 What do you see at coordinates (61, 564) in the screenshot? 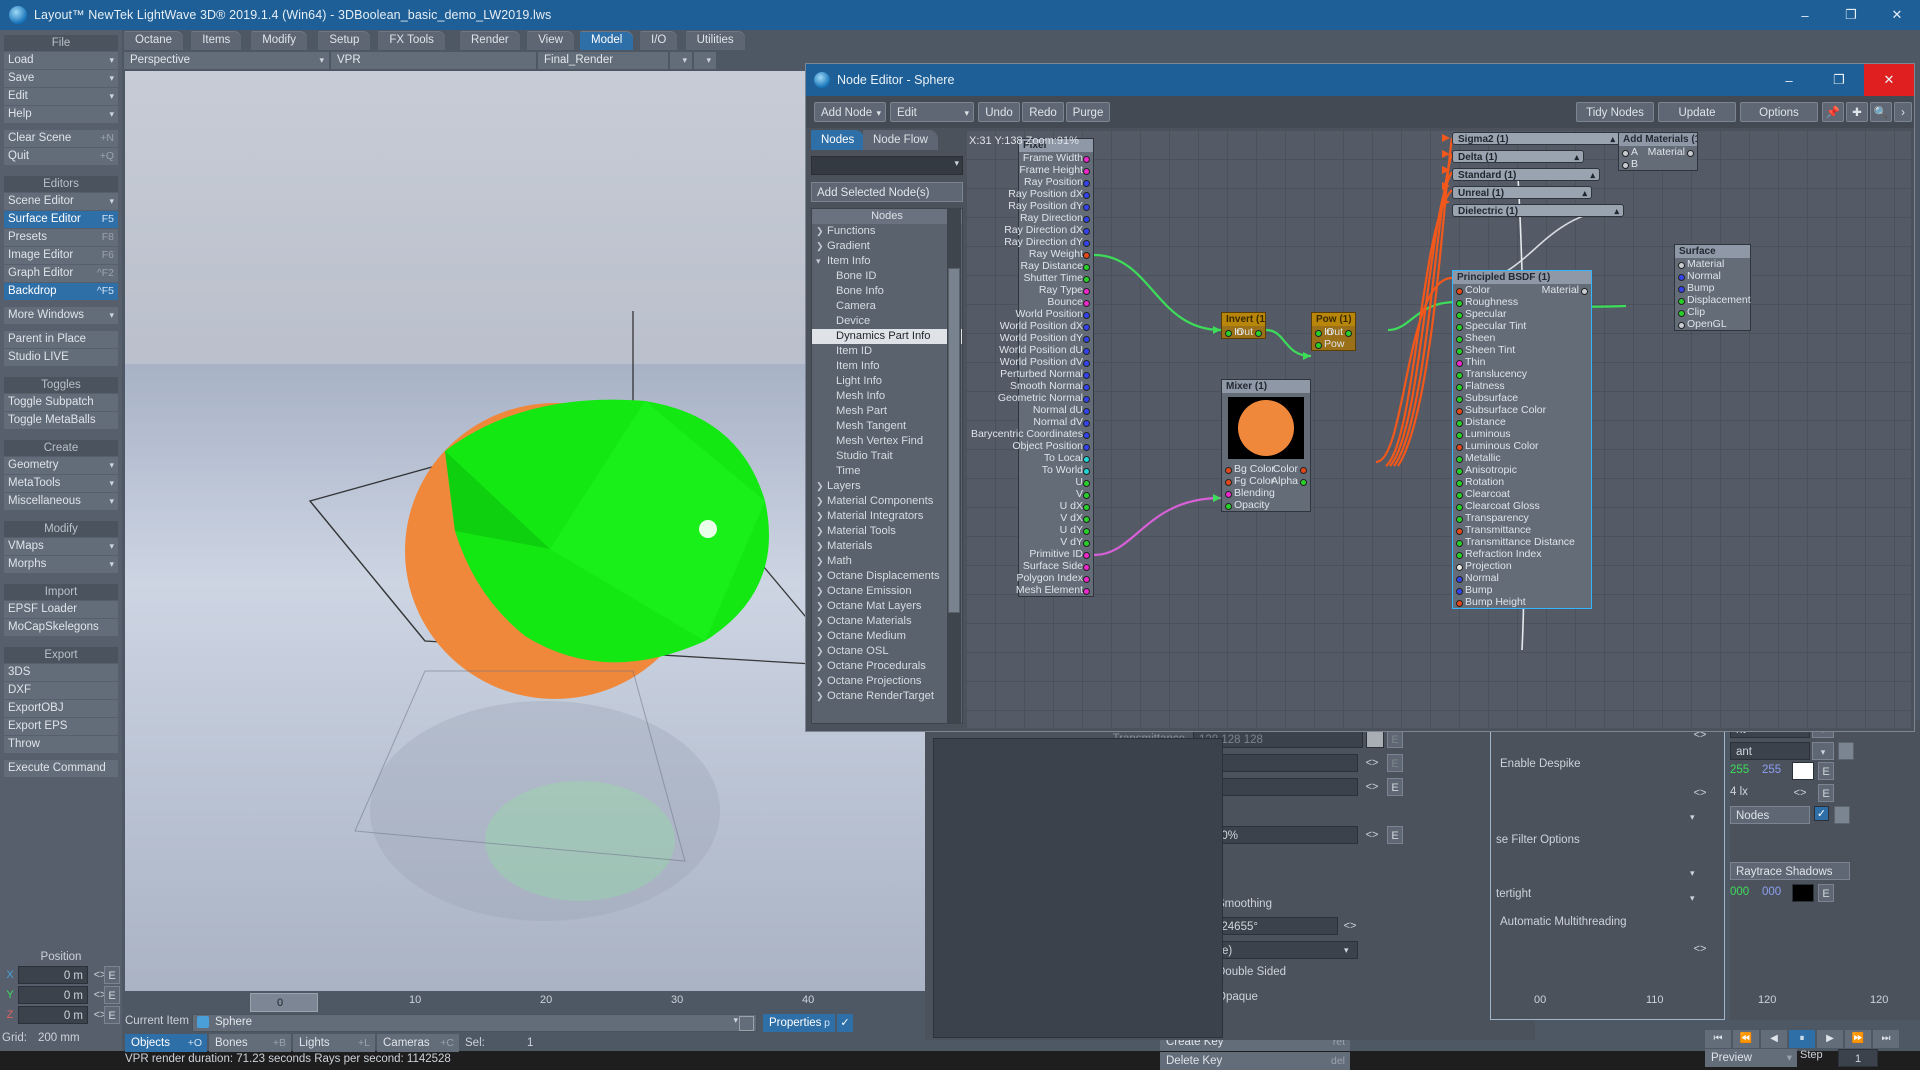
I see `sidebar-item-morphs: Morphs▾` at bounding box center [61, 564].